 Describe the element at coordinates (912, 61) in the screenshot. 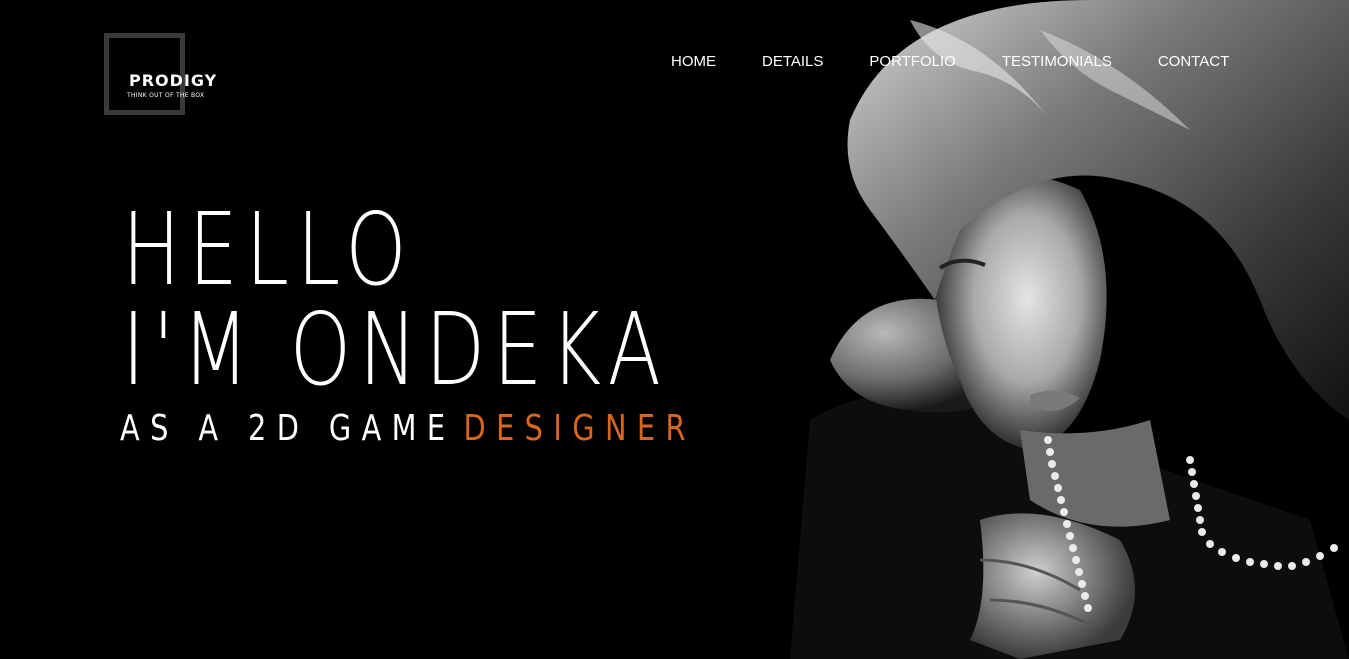

I see `nav-item-portfolio: PORTFOLIO` at that location.